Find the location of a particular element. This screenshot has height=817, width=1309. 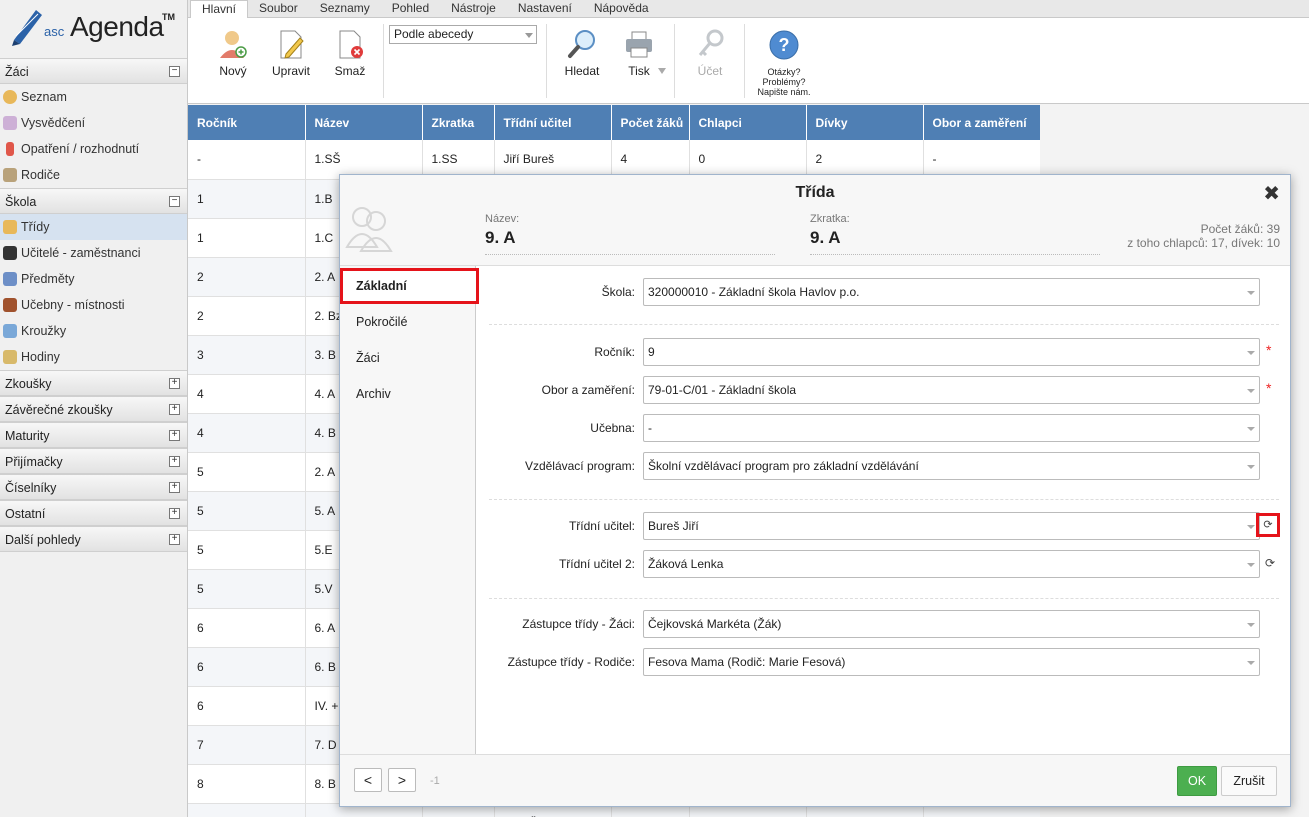

row-tridni: Třídní učitel: Bureš Jiří ⟳ is located at coordinates (882, 526).